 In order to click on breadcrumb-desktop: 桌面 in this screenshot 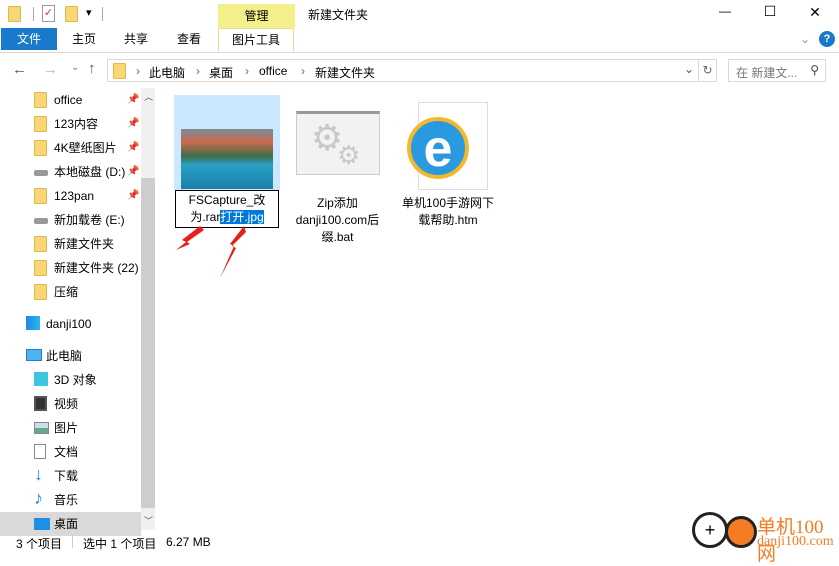, I will do `click(221, 72)`.